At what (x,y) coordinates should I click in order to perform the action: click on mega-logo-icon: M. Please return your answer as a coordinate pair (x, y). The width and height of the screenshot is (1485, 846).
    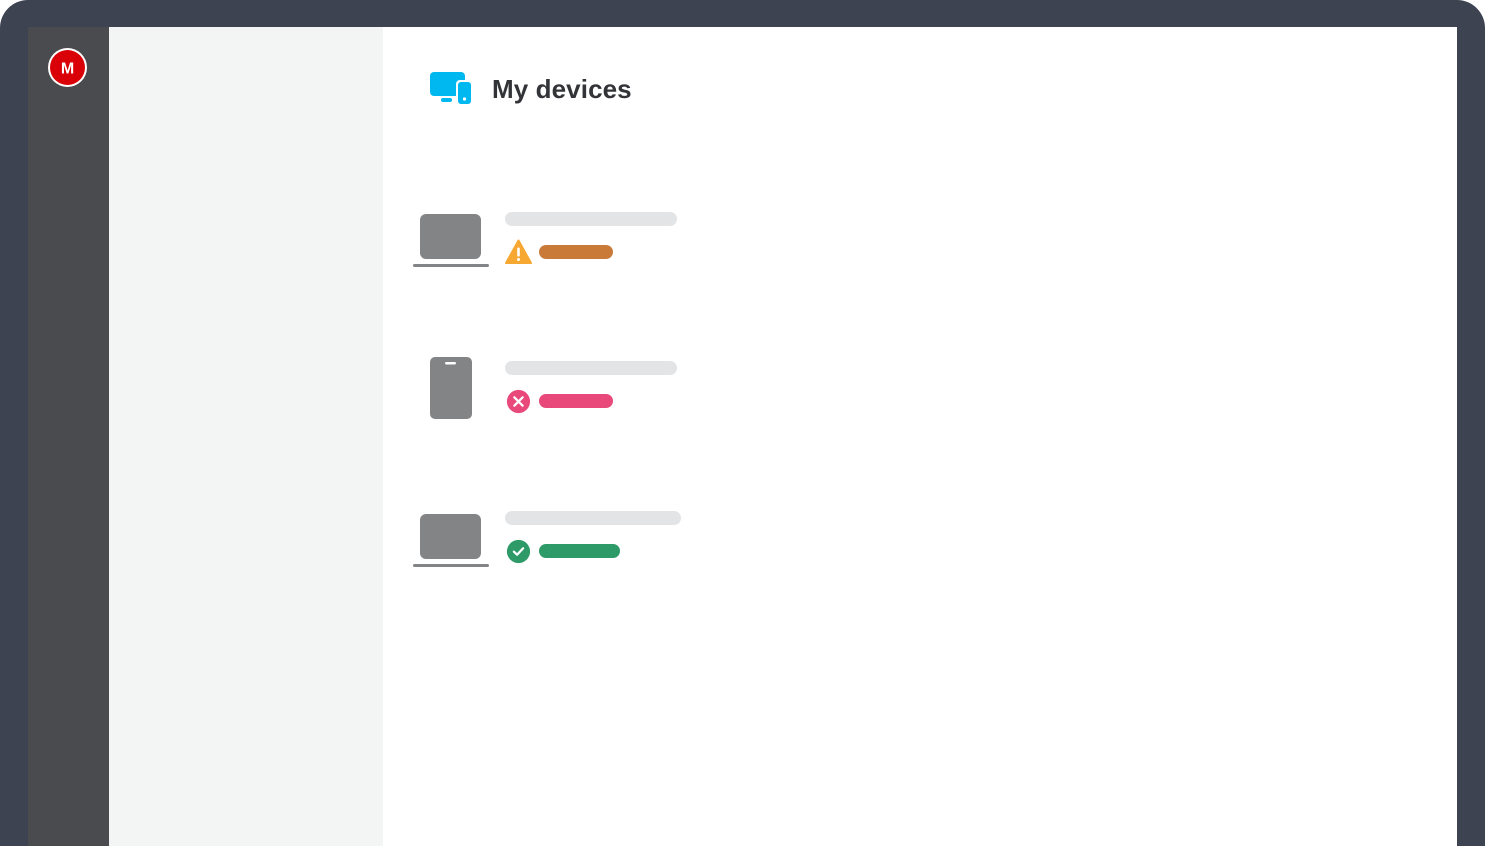
    Looking at the image, I should click on (67, 67).